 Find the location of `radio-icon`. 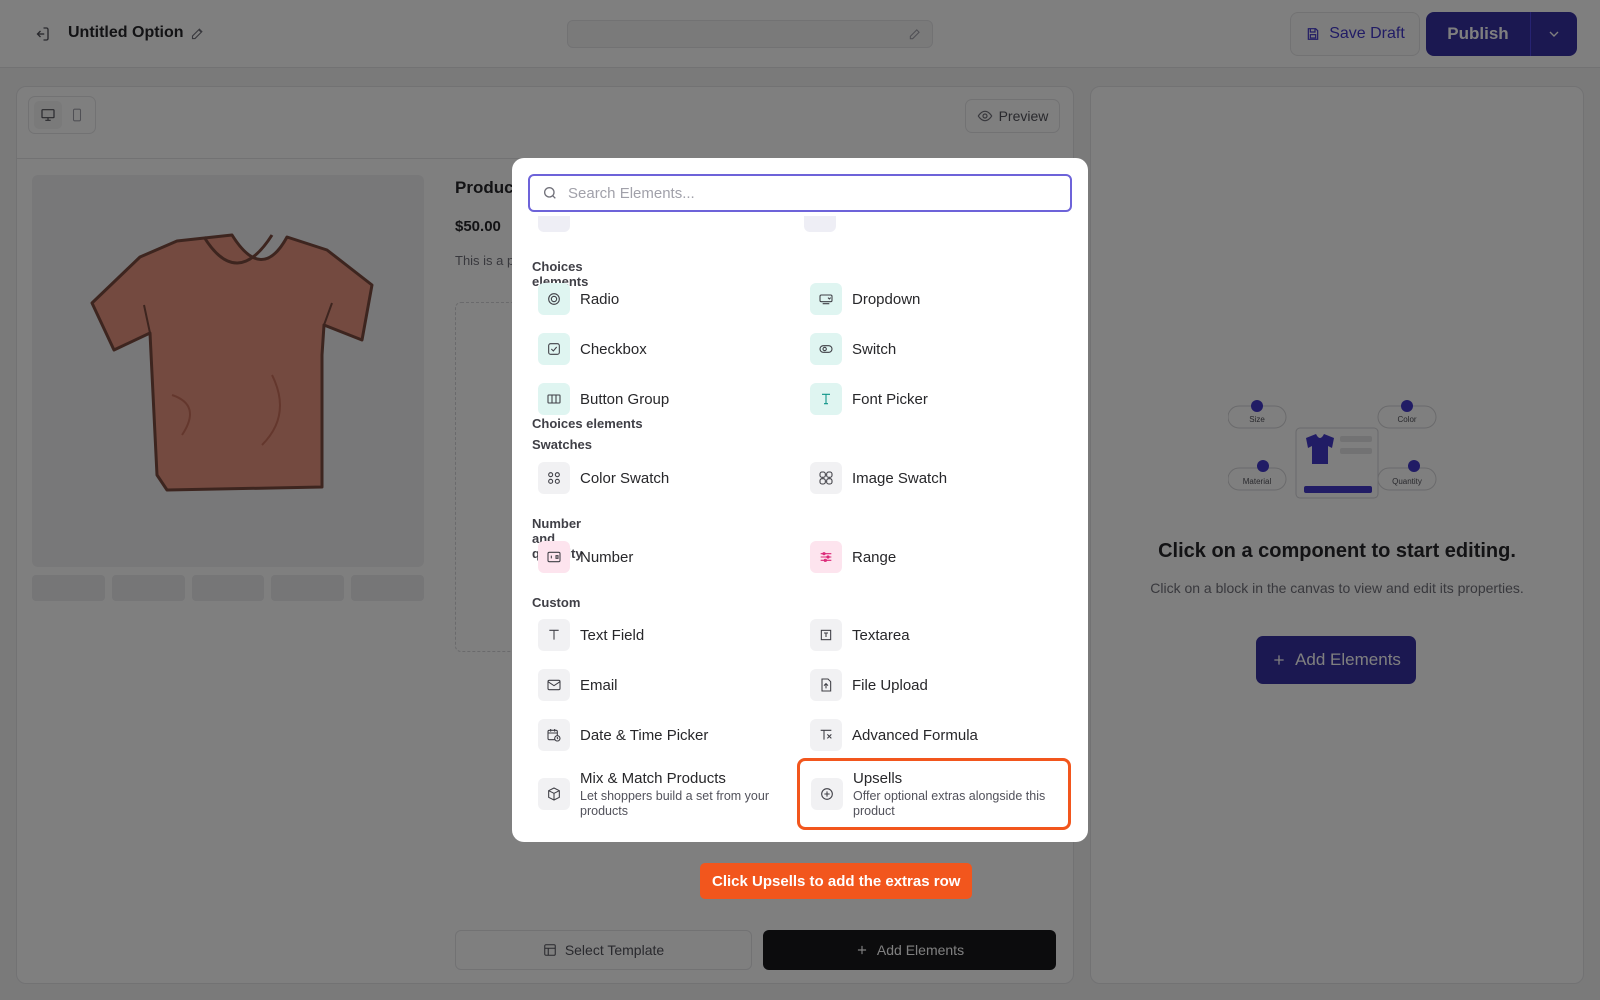

radio-icon is located at coordinates (554, 299).